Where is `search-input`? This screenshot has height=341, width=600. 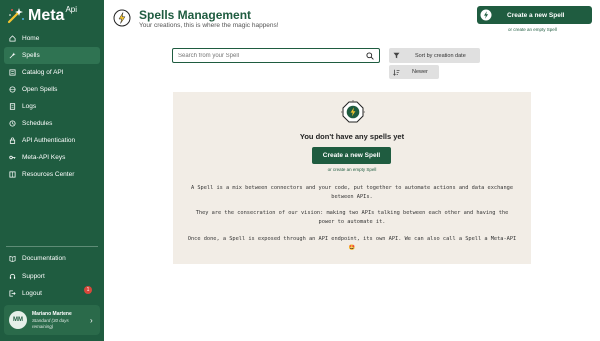 search-input is located at coordinates (268, 55).